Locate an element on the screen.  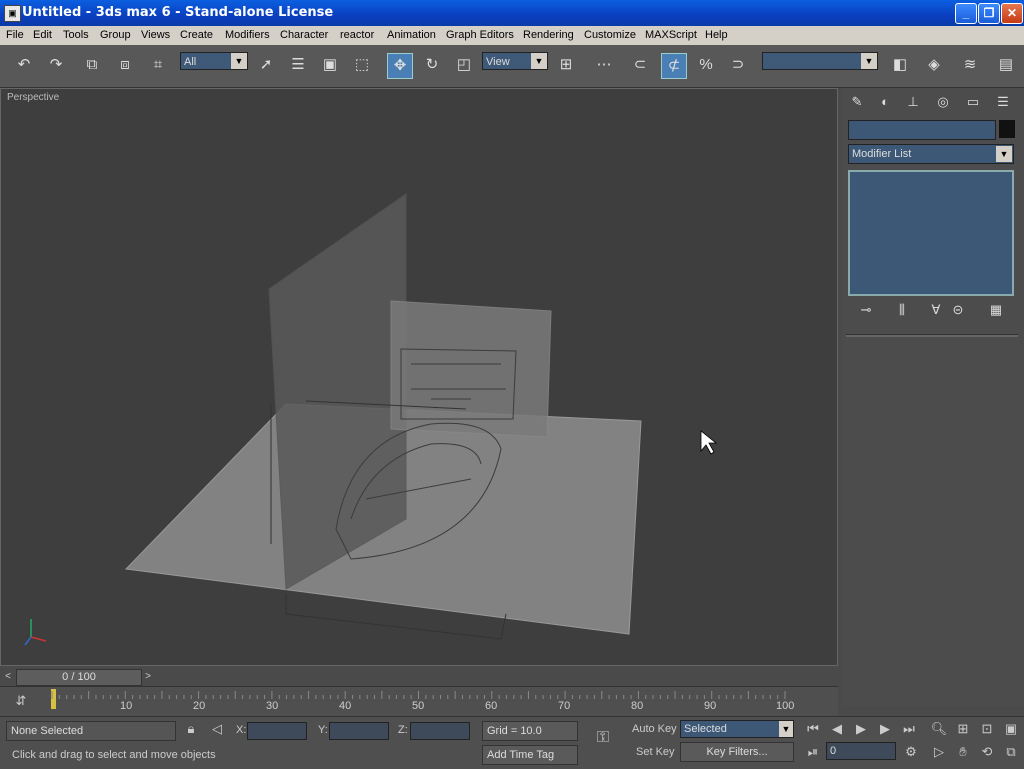
go-to-end-icon: ⏭ is located at coordinates (909, 729).